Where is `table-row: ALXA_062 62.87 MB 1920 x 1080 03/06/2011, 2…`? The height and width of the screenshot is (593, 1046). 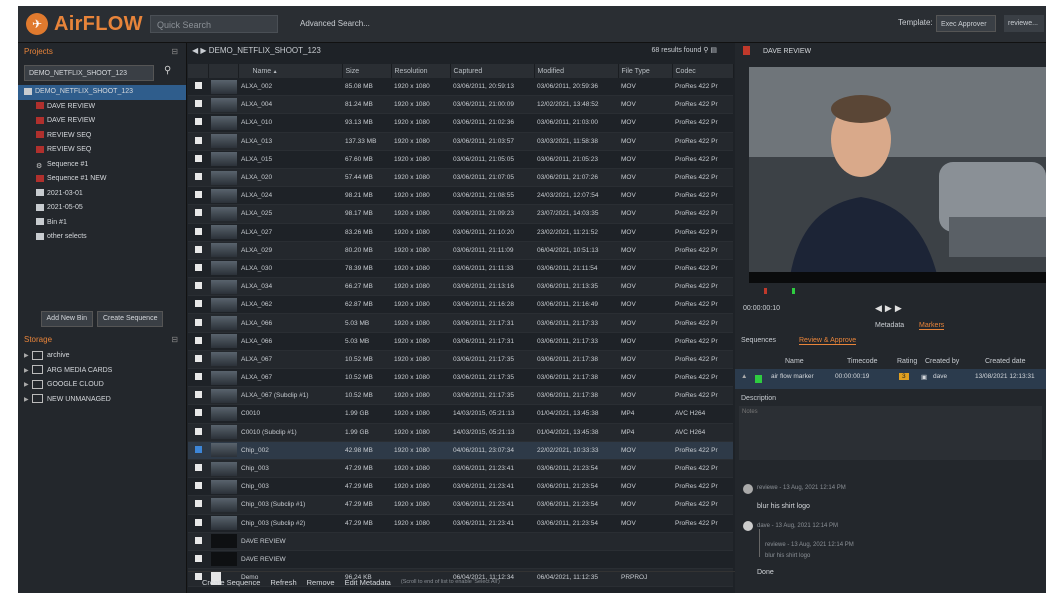 table-row: ALXA_062 62.87 MB 1920 x 1080 03/06/2011, 2… is located at coordinates (460, 305).